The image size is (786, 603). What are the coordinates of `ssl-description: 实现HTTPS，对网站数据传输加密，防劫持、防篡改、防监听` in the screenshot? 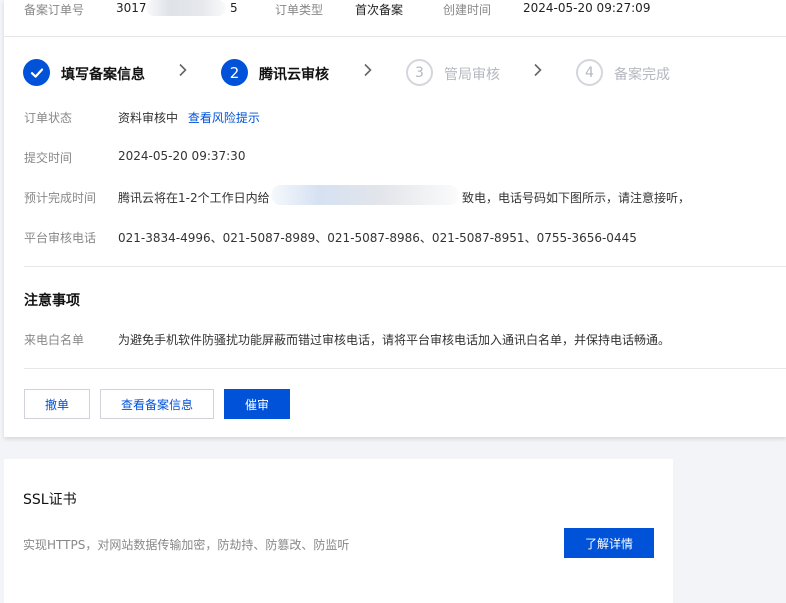 It's located at (186, 545).